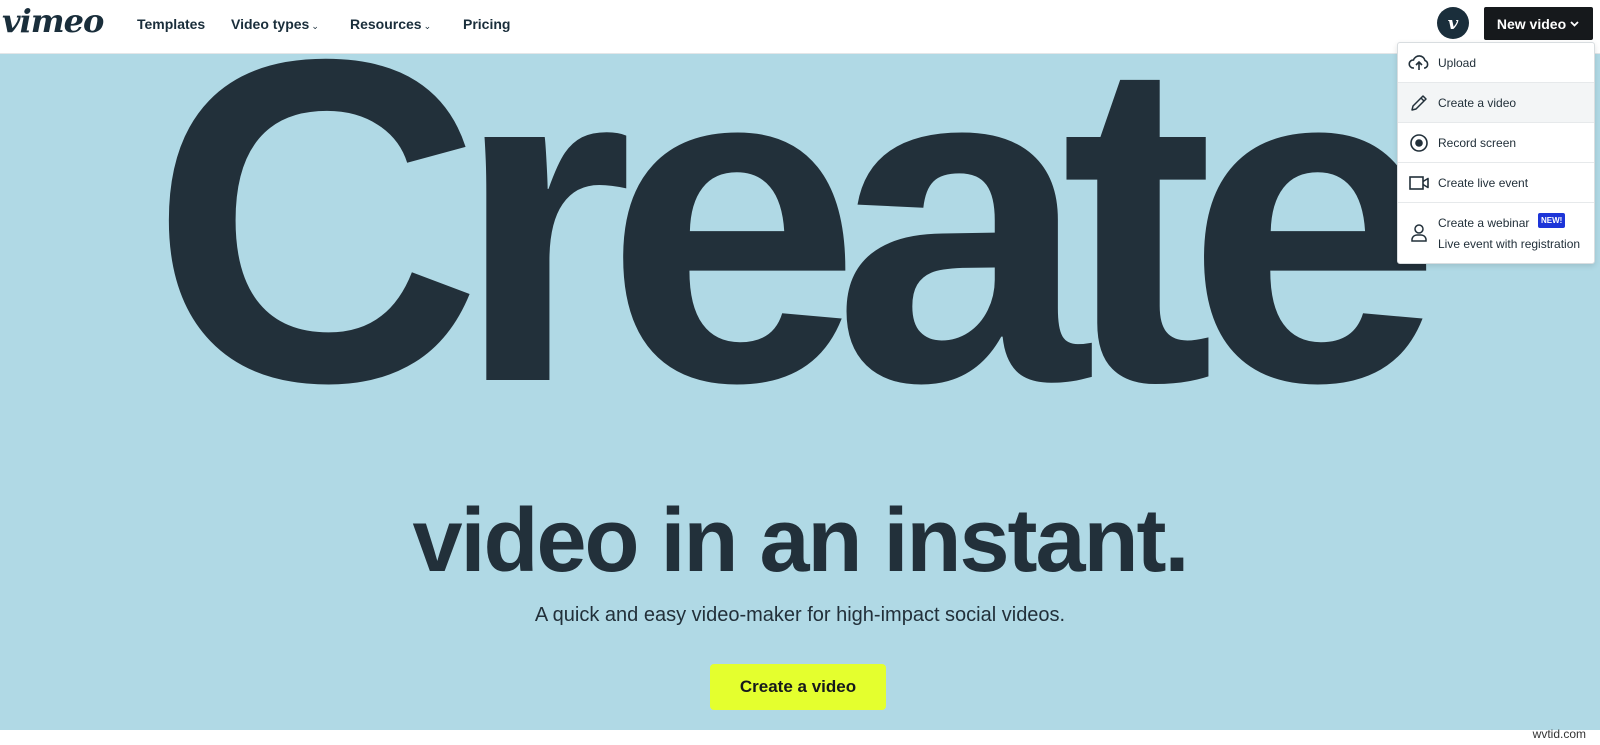  I want to click on menu-item-create-video: Create a video, so click(1496, 103).